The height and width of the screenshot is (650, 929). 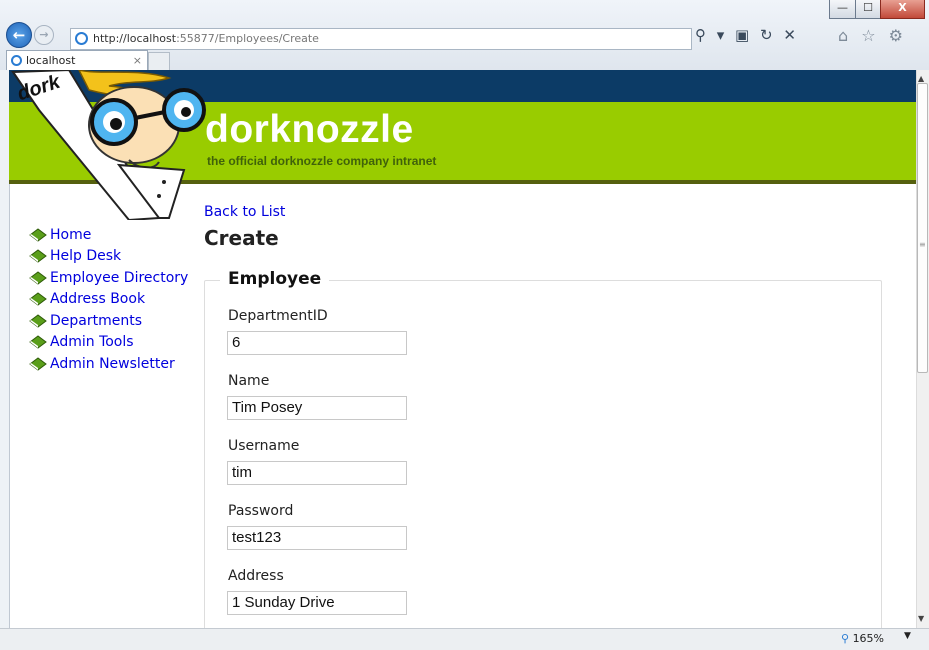 What do you see at coordinates (317, 538) in the screenshot?
I see `password-field` at bounding box center [317, 538].